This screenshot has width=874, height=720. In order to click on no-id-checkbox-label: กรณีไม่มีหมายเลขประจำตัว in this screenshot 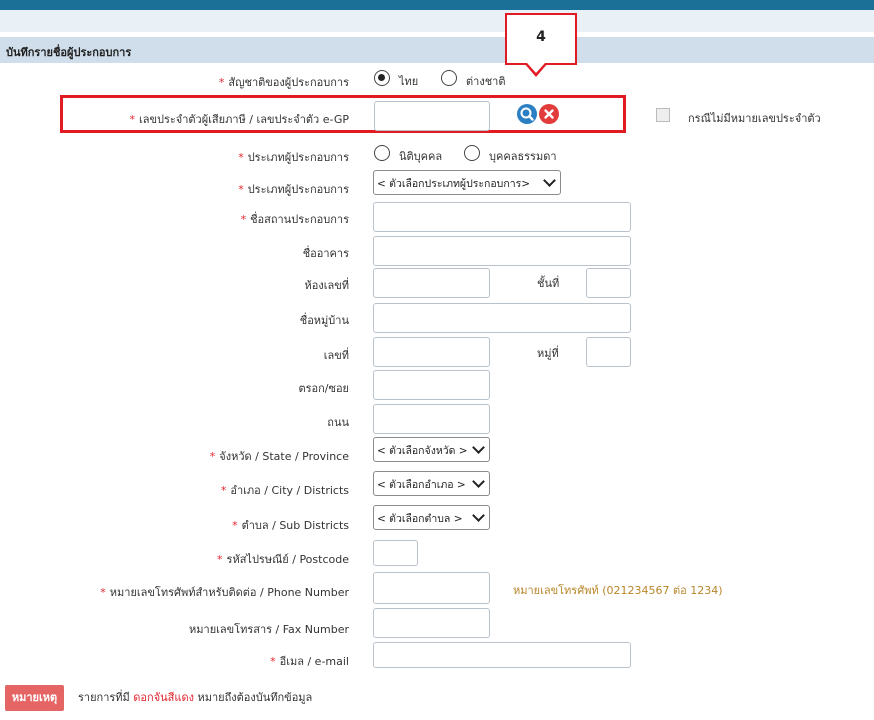, I will do `click(754, 118)`.